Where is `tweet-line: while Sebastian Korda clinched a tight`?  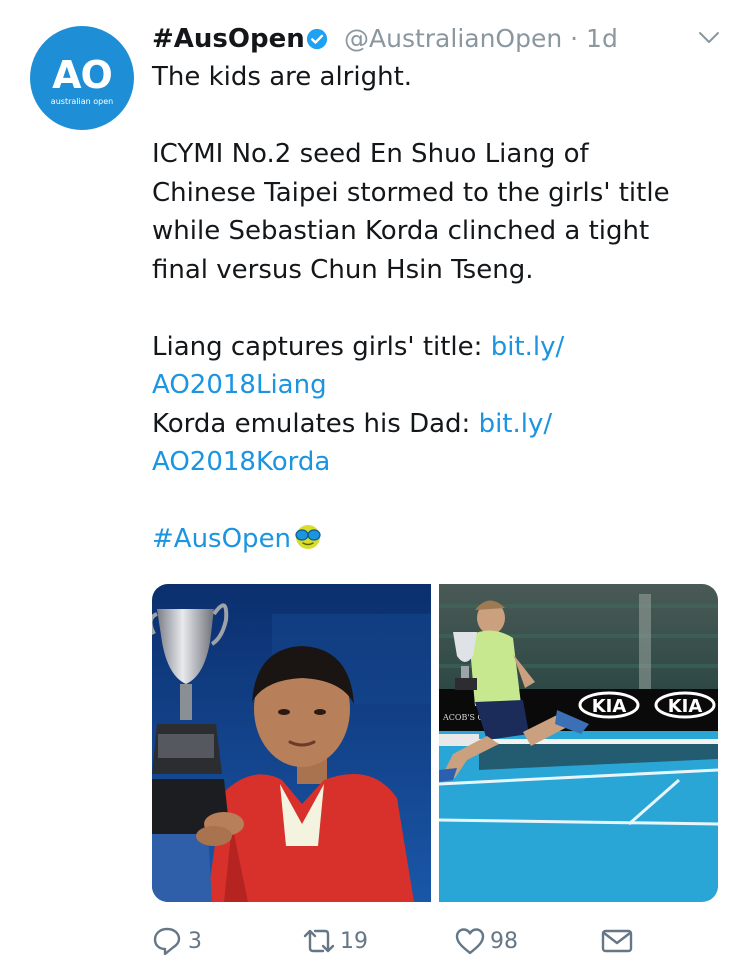 tweet-line: while Sebastian Korda clinched a tight is located at coordinates (401, 231).